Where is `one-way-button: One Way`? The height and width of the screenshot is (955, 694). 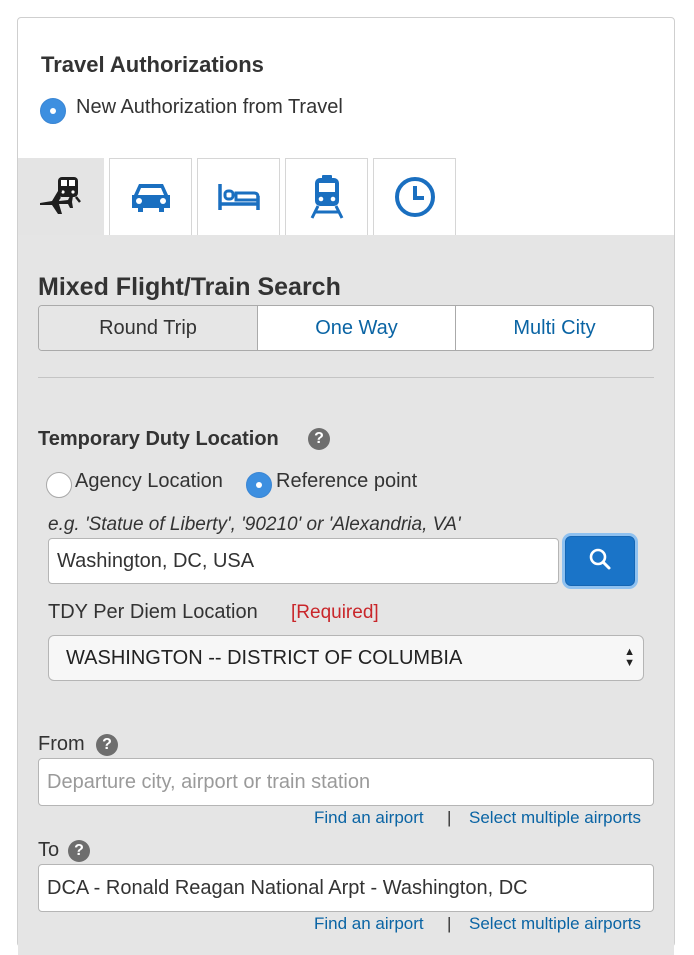 one-way-button: One Way is located at coordinates (356, 328).